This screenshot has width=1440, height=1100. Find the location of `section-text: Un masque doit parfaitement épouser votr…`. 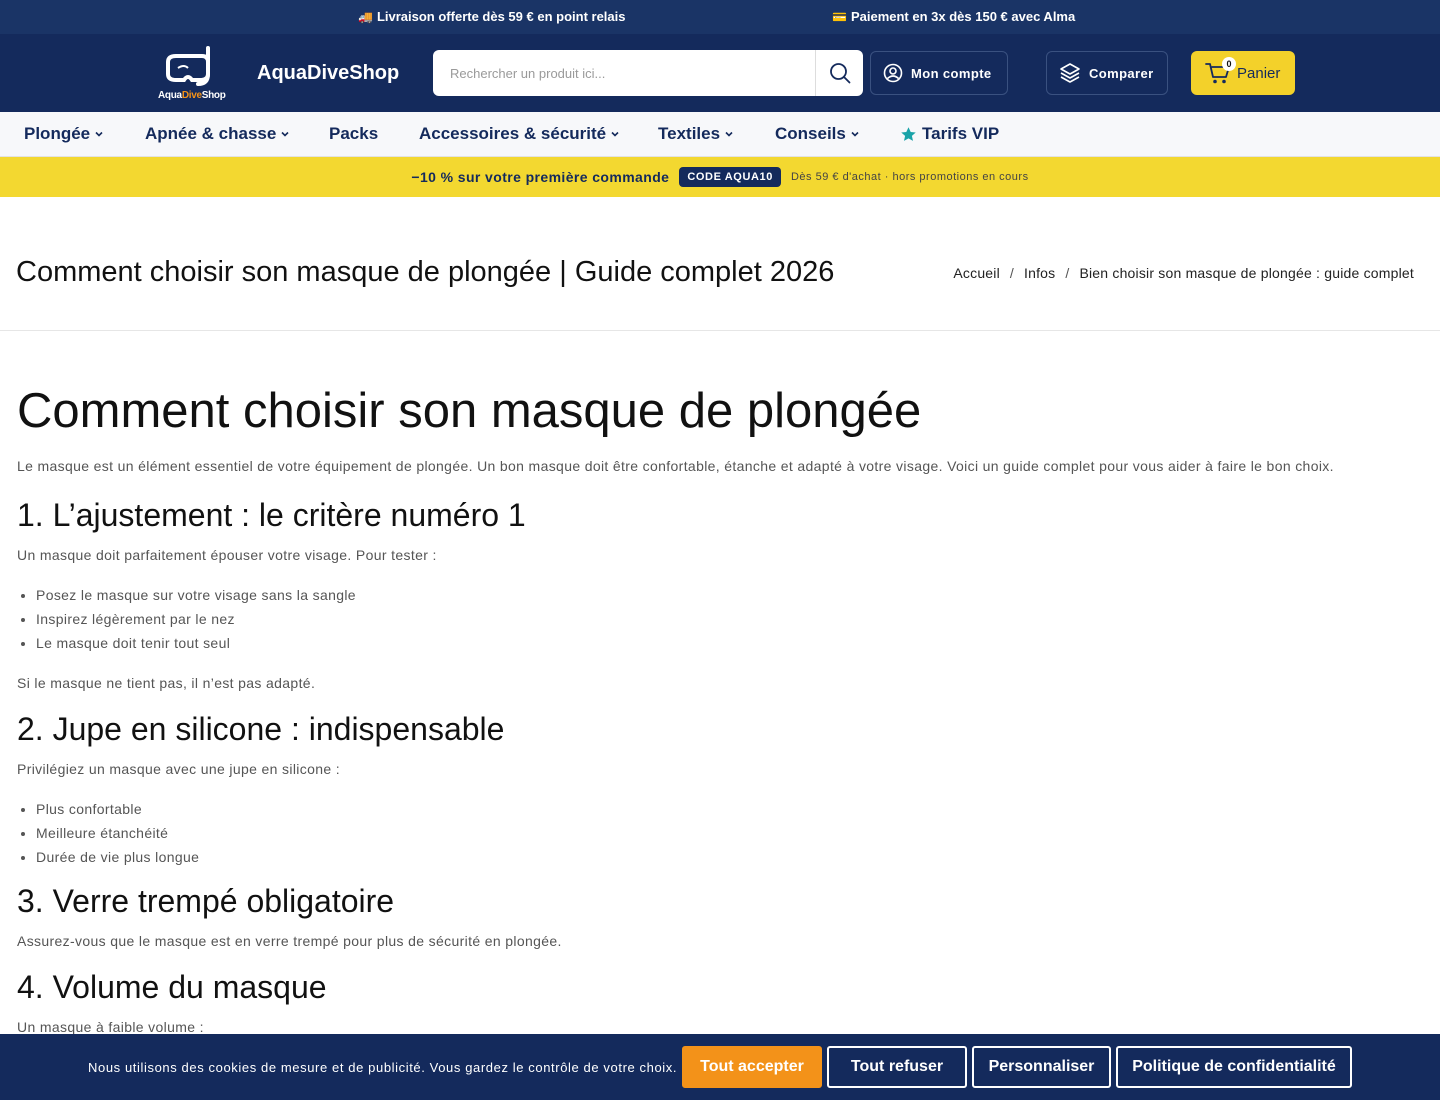

section-text: Un masque doit parfaitement épouser votr… is located at coordinates (227, 555).